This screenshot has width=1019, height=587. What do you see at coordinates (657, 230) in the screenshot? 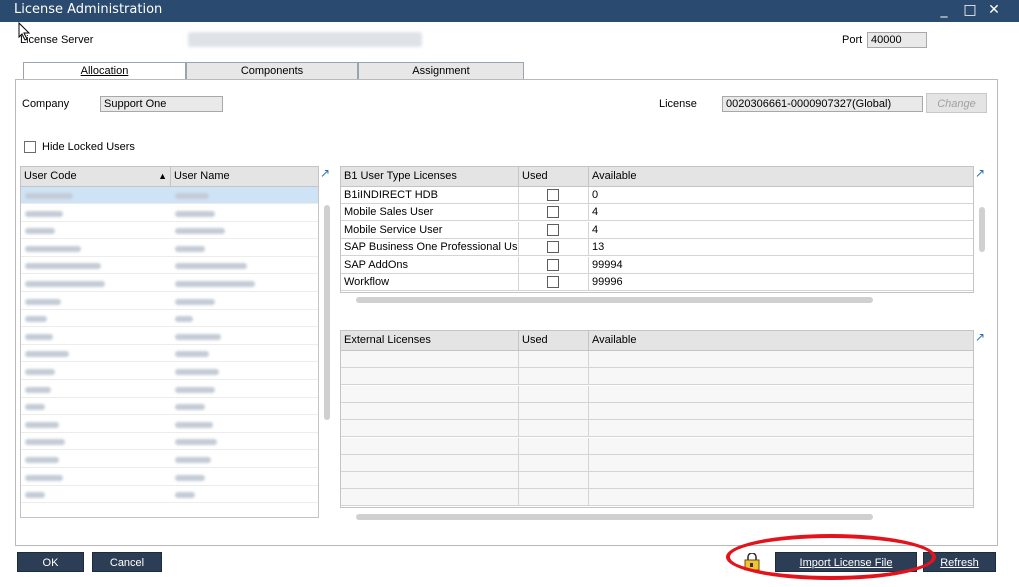
I see `table-row: Mobile Service User 4` at bounding box center [657, 230].